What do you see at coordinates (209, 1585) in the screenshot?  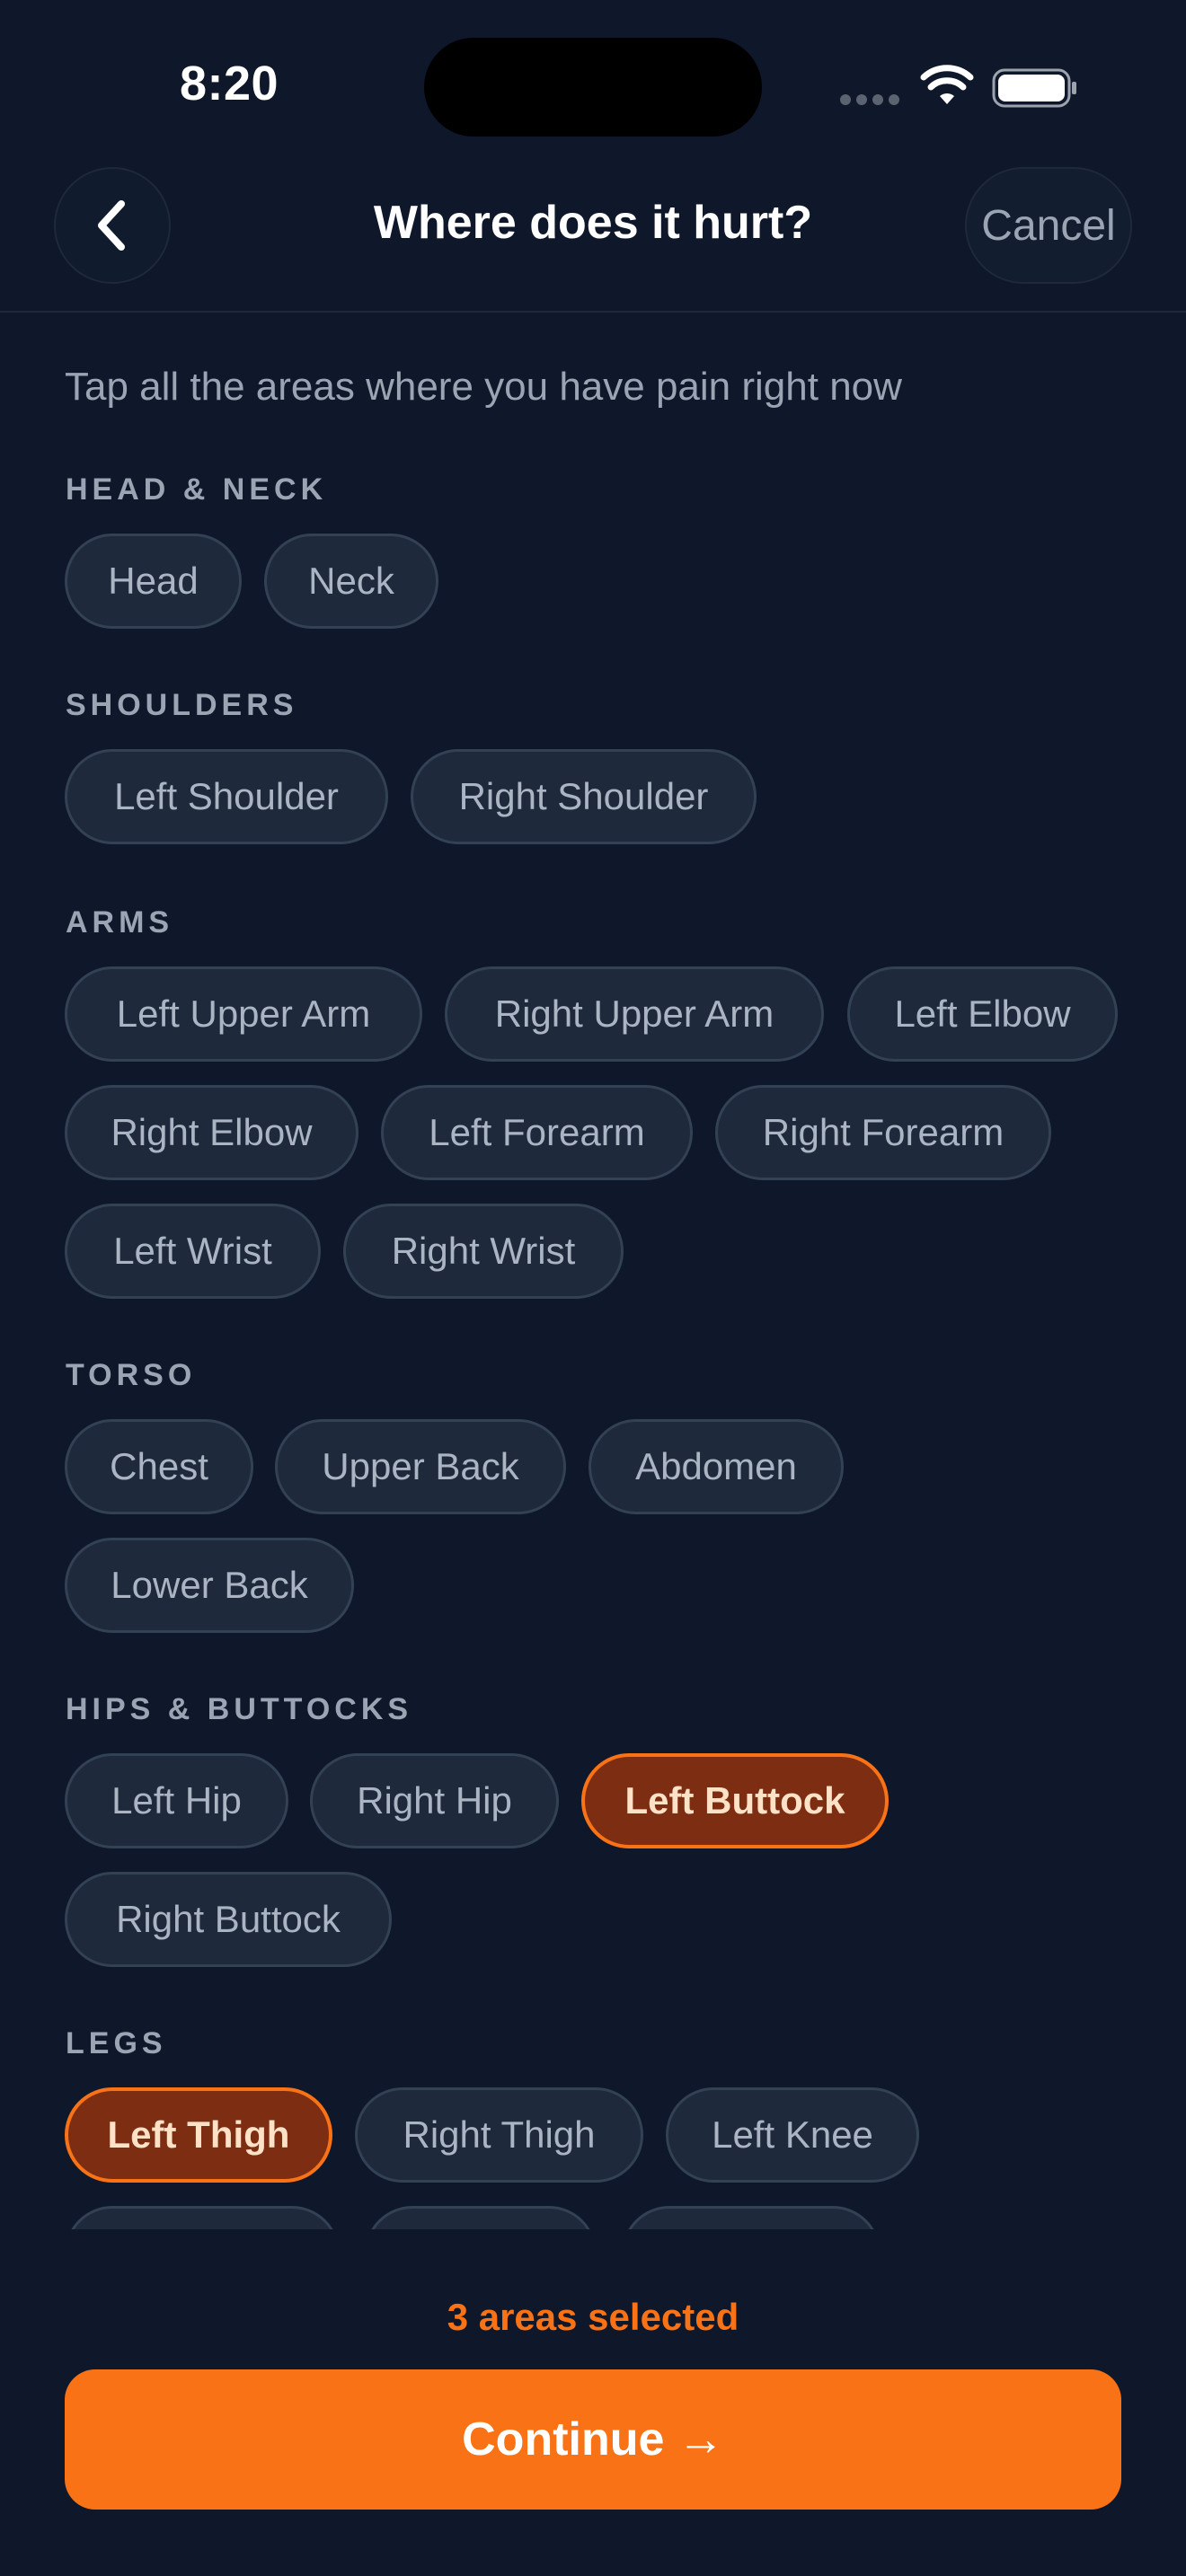 I see `chip-lower-back: Lower Back` at bounding box center [209, 1585].